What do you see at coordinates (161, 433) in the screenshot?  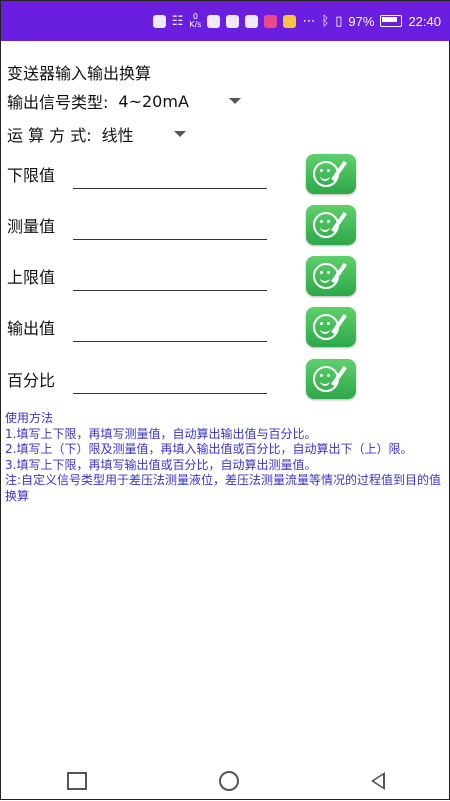 I see `instructions-line-1: 1.填写上下限，再填写测量值，自动算出输出值与百分比。` at bounding box center [161, 433].